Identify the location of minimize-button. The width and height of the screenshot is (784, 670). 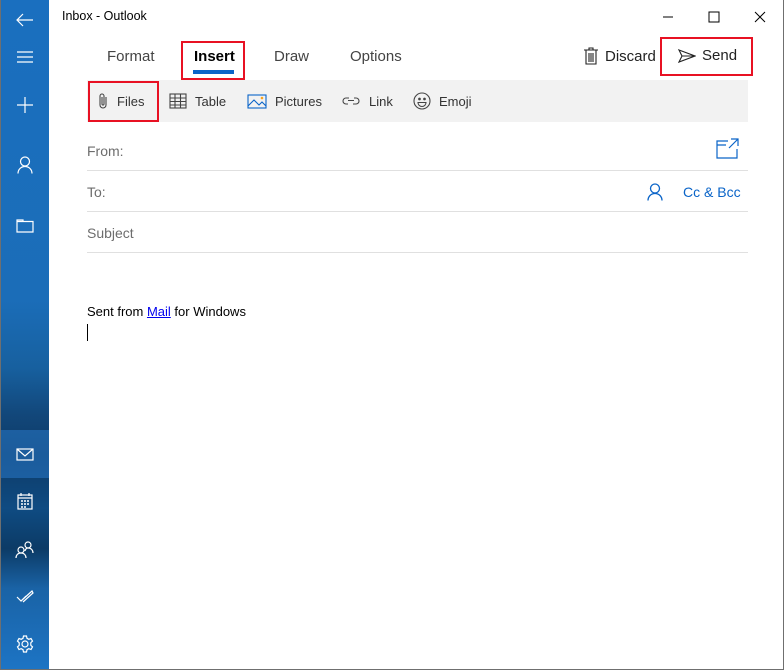
(668, 17).